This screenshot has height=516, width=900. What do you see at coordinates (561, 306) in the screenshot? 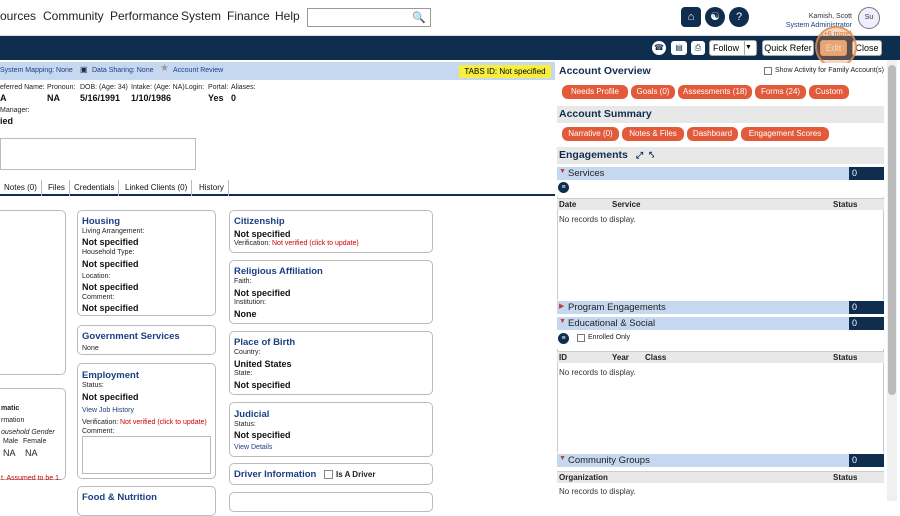
I see `expand-arrow-icon: ▶` at bounding box center [561, 306].